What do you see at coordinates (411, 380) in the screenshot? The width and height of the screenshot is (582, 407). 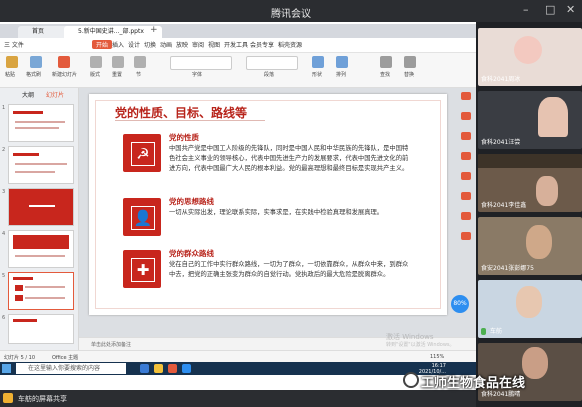 I see `brand-logo-icon` at bounding box center [411, 380].